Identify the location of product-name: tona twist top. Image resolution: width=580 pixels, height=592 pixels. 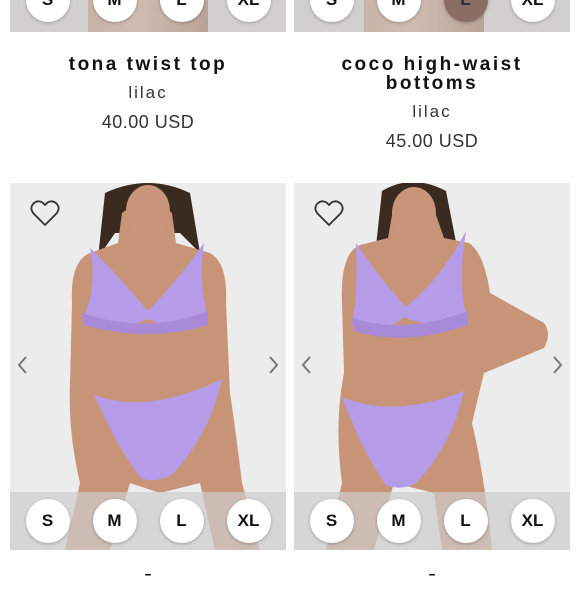
(148, 64).